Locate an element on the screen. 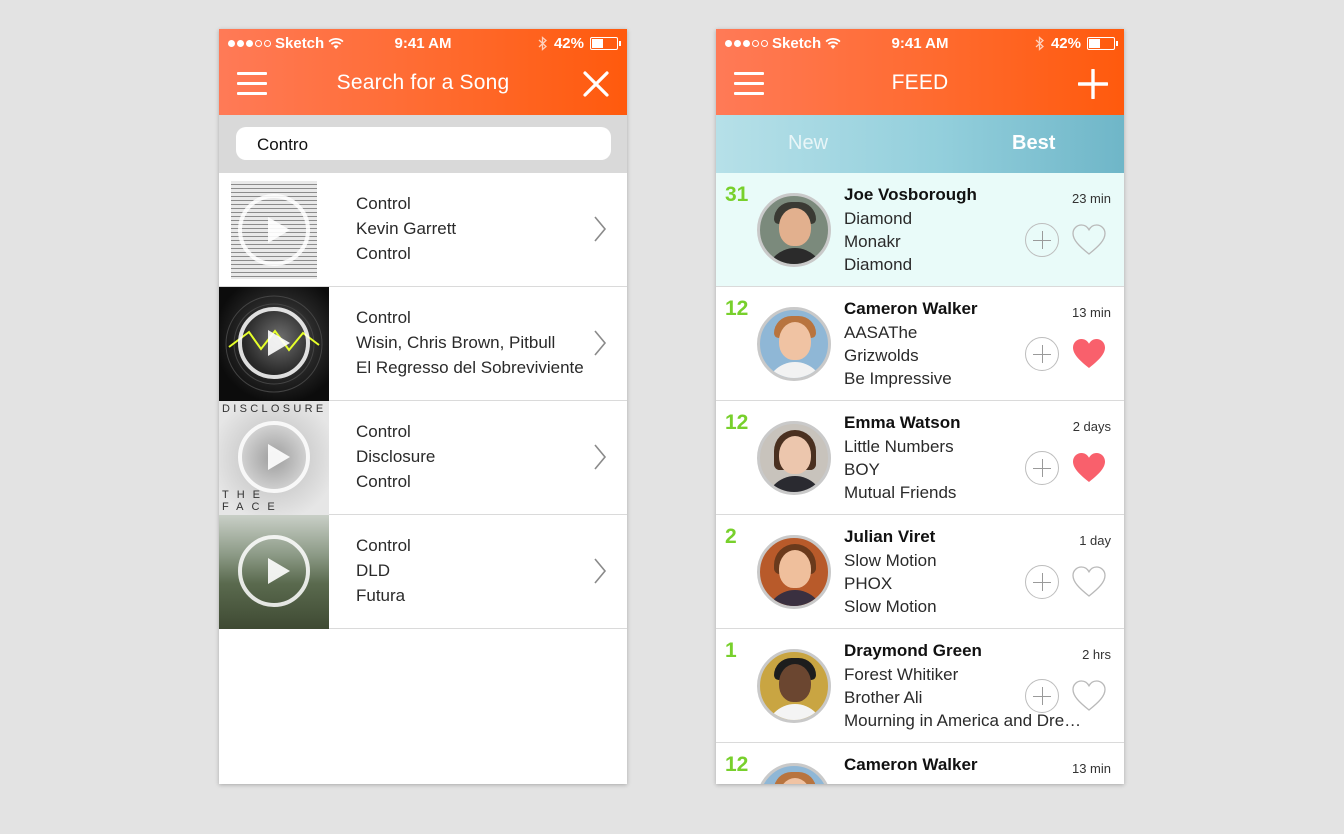 This screenshot has width=1344, height=834. song-album: Control is located at coordinates (383, 481).